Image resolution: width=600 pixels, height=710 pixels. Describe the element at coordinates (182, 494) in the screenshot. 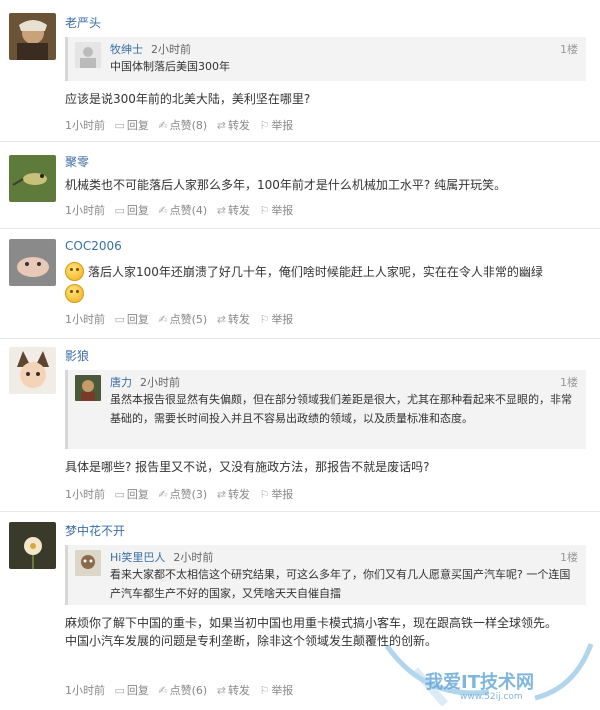

I see `like-button: ✍ 点赞(3)` at that location.